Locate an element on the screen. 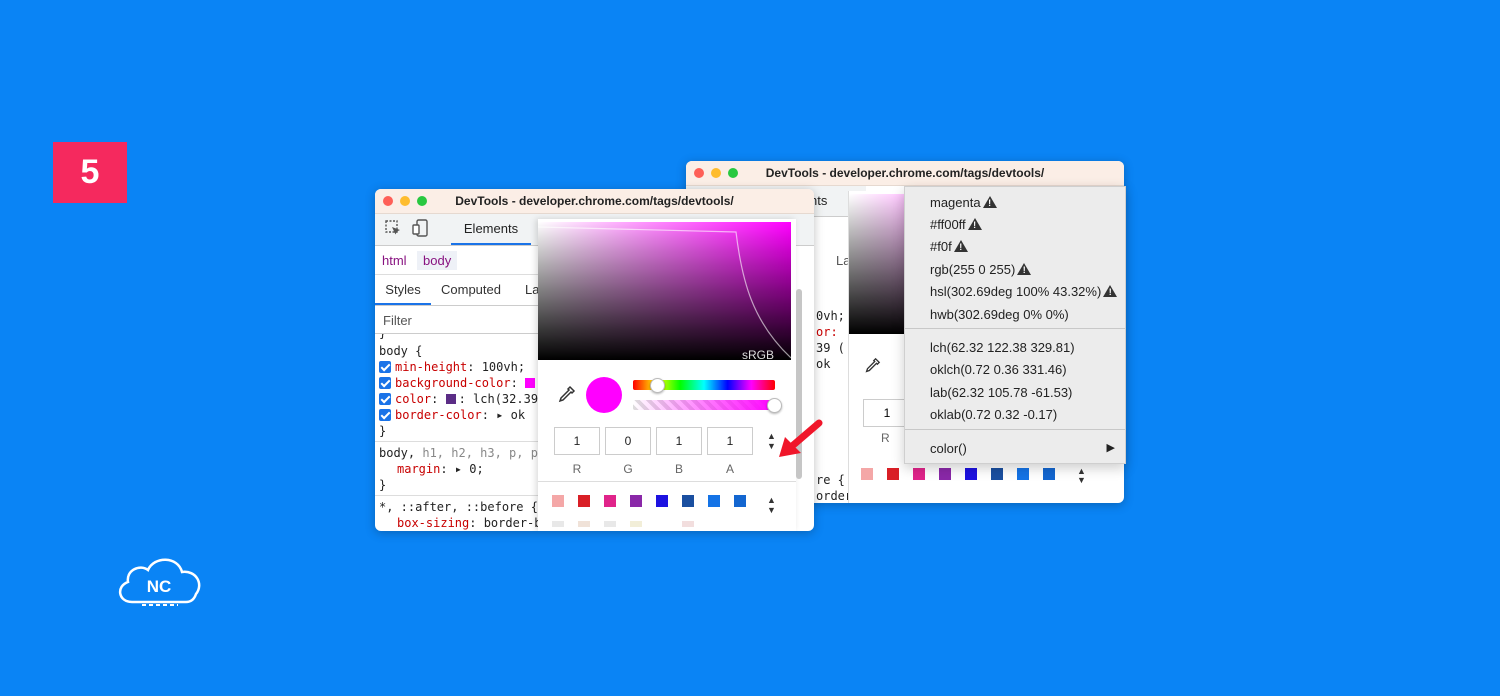 This screenshot has width=1500, height=696. tab-elements: Elements is located at coordinates (491, 229).